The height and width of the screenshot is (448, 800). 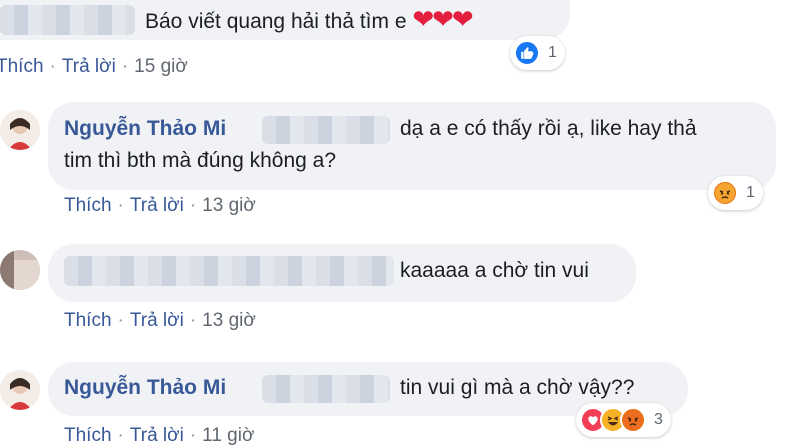 What do you see at coordinates (517, 387) in the screenshot?
I see `comment-text-body: tin vui gì mà a chờ vậy??` at bounding box center [517, 387].